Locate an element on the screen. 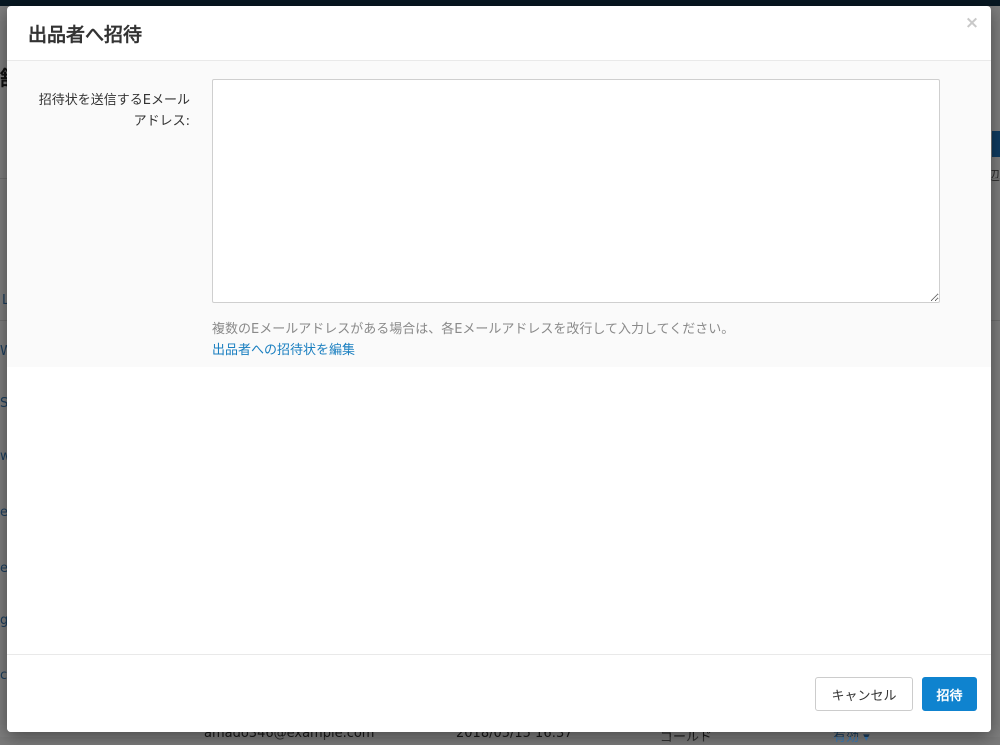 Image resolution: width=1000 pixels, height=745 pixels. invite-button: 招待 is located at coordinates (949, 694).